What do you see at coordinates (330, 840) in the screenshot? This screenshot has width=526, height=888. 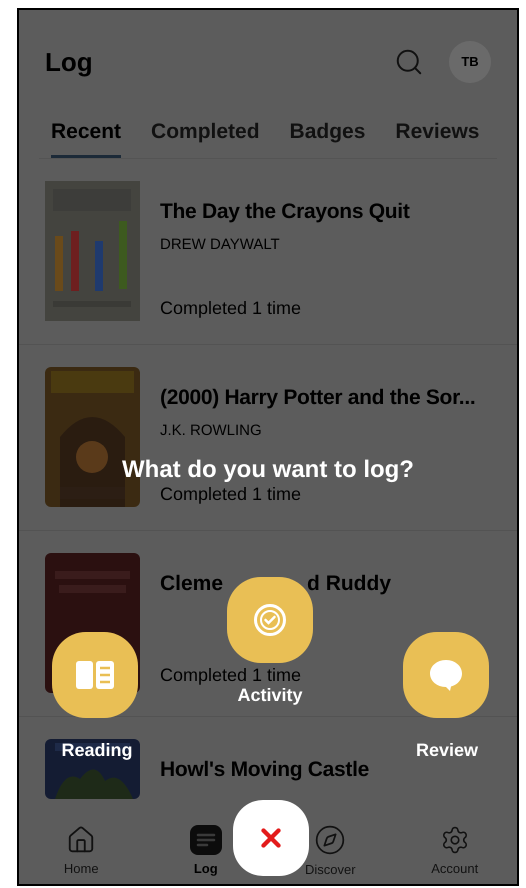 I see `compass-icon` at bounding box center [330, 840].